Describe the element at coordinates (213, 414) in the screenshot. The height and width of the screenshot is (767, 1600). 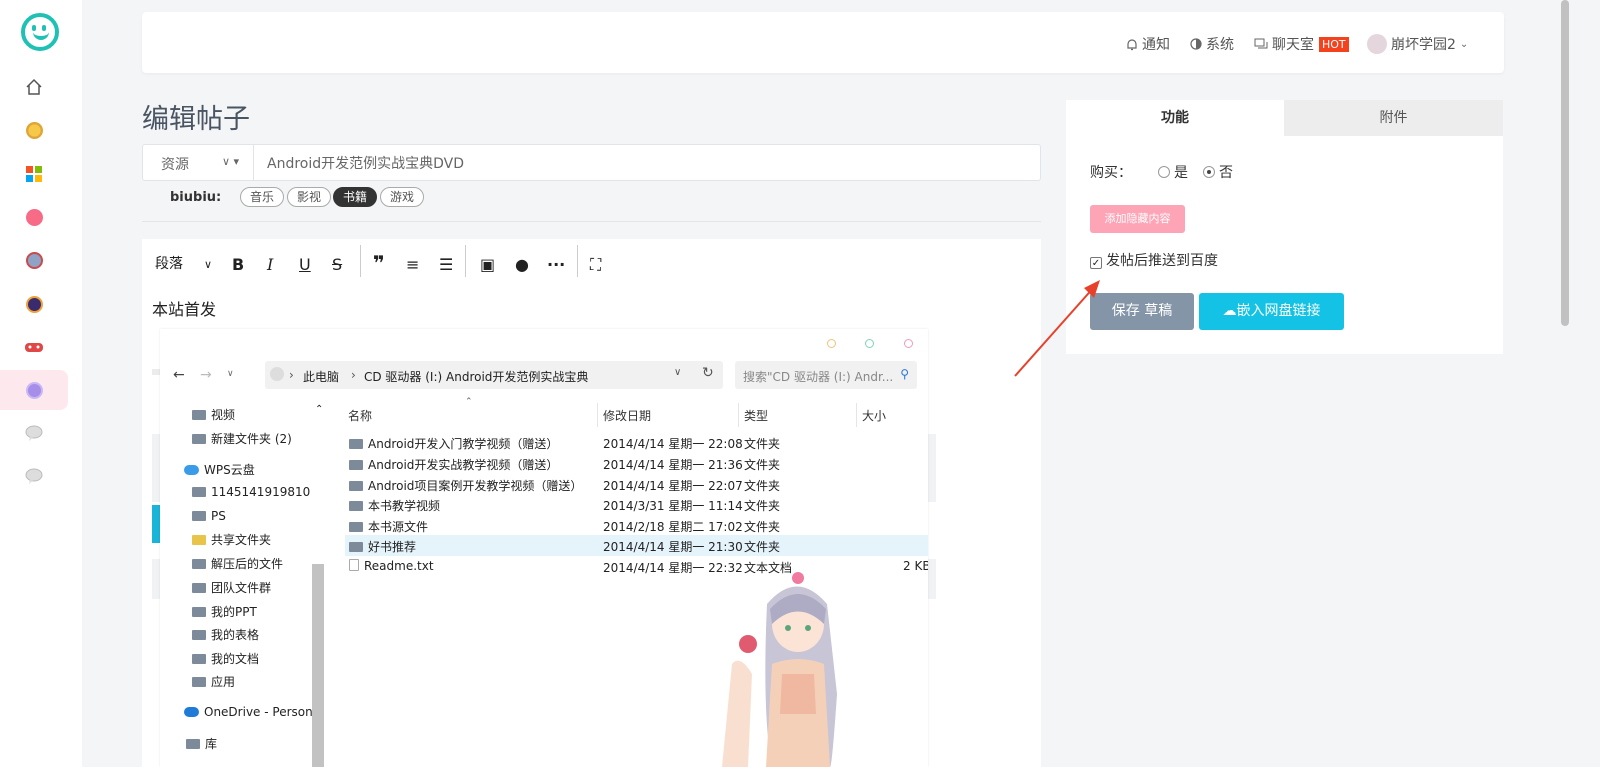
I see `nav-item: 视频` at that location.